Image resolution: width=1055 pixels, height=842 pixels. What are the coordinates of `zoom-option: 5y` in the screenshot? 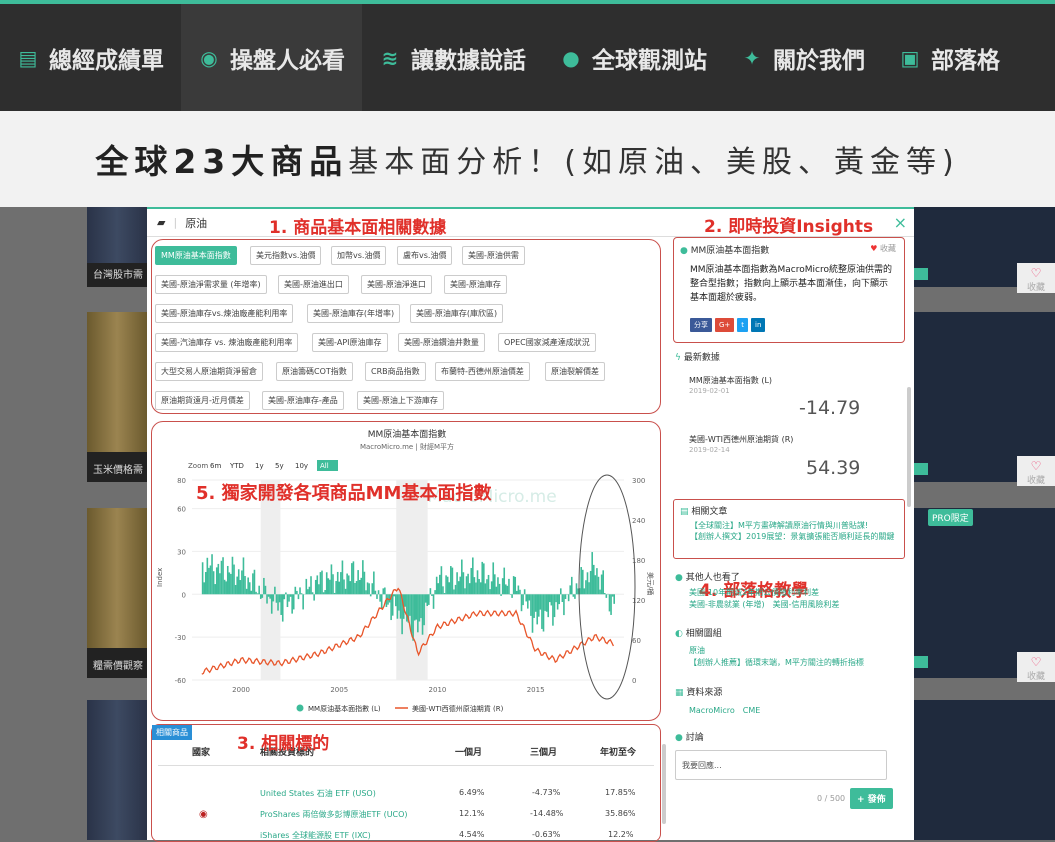 It's located at (279, 466).